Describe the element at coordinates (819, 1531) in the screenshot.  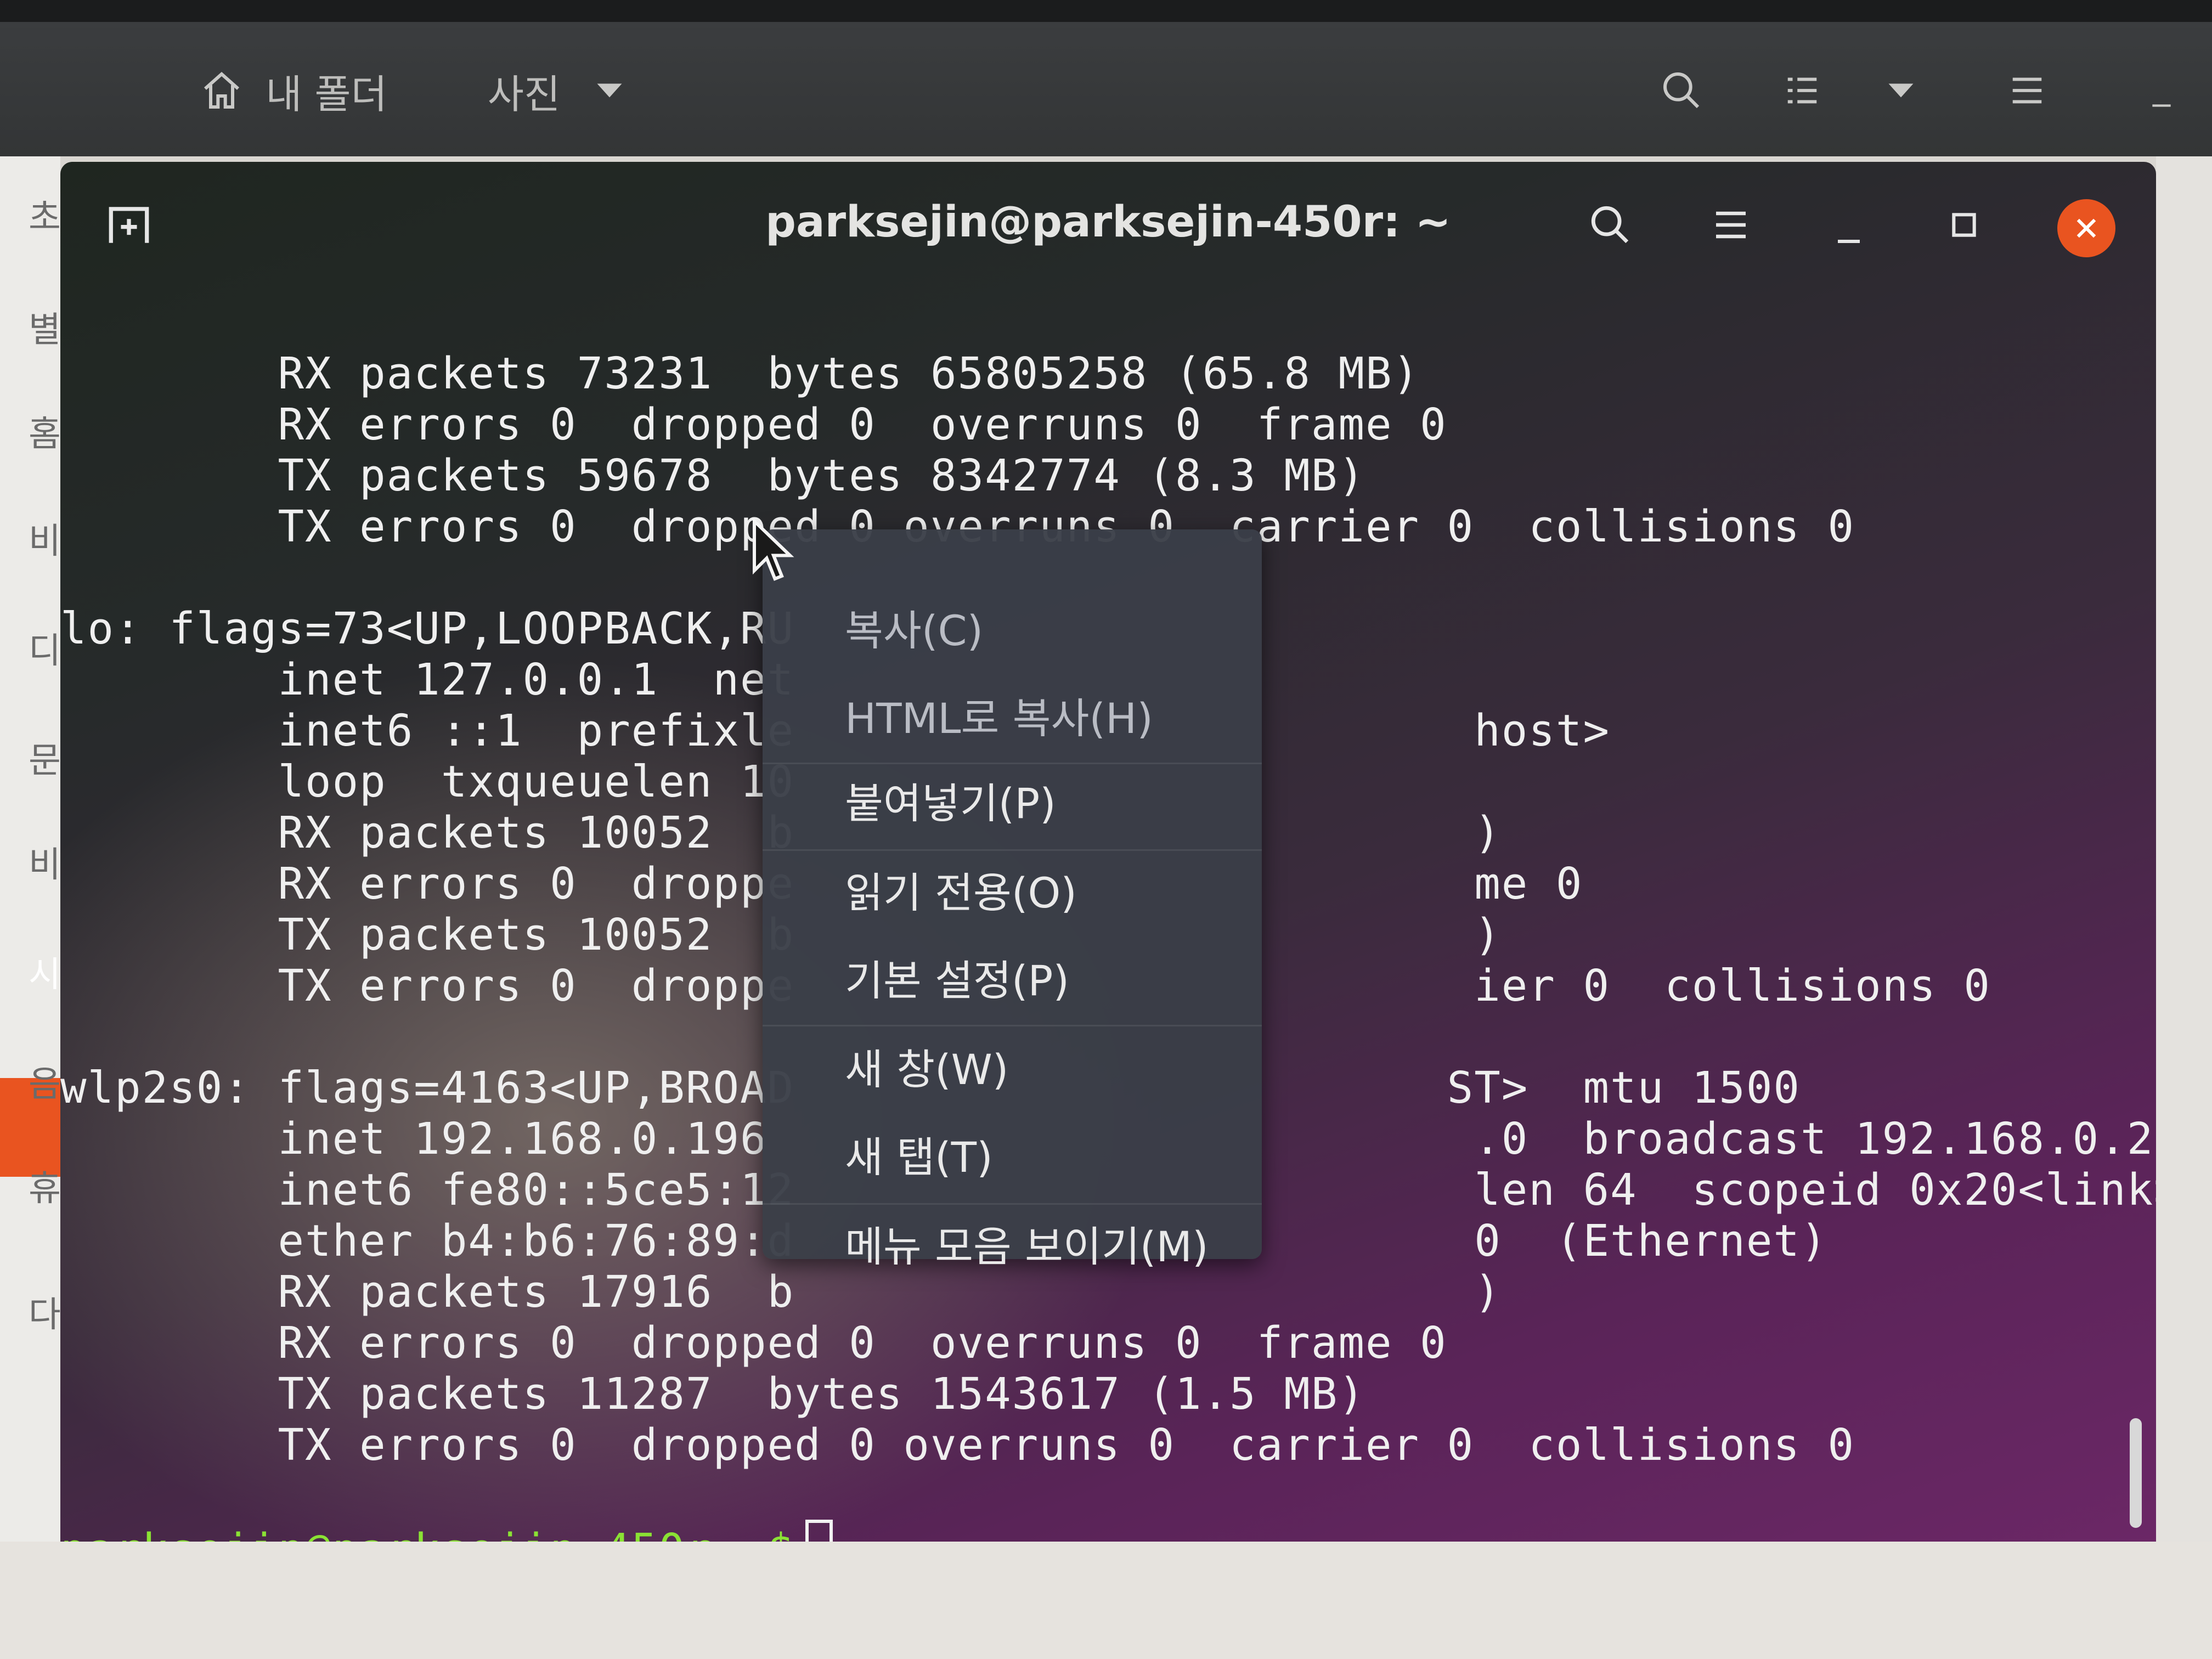
I see `text-cursor` at that location.